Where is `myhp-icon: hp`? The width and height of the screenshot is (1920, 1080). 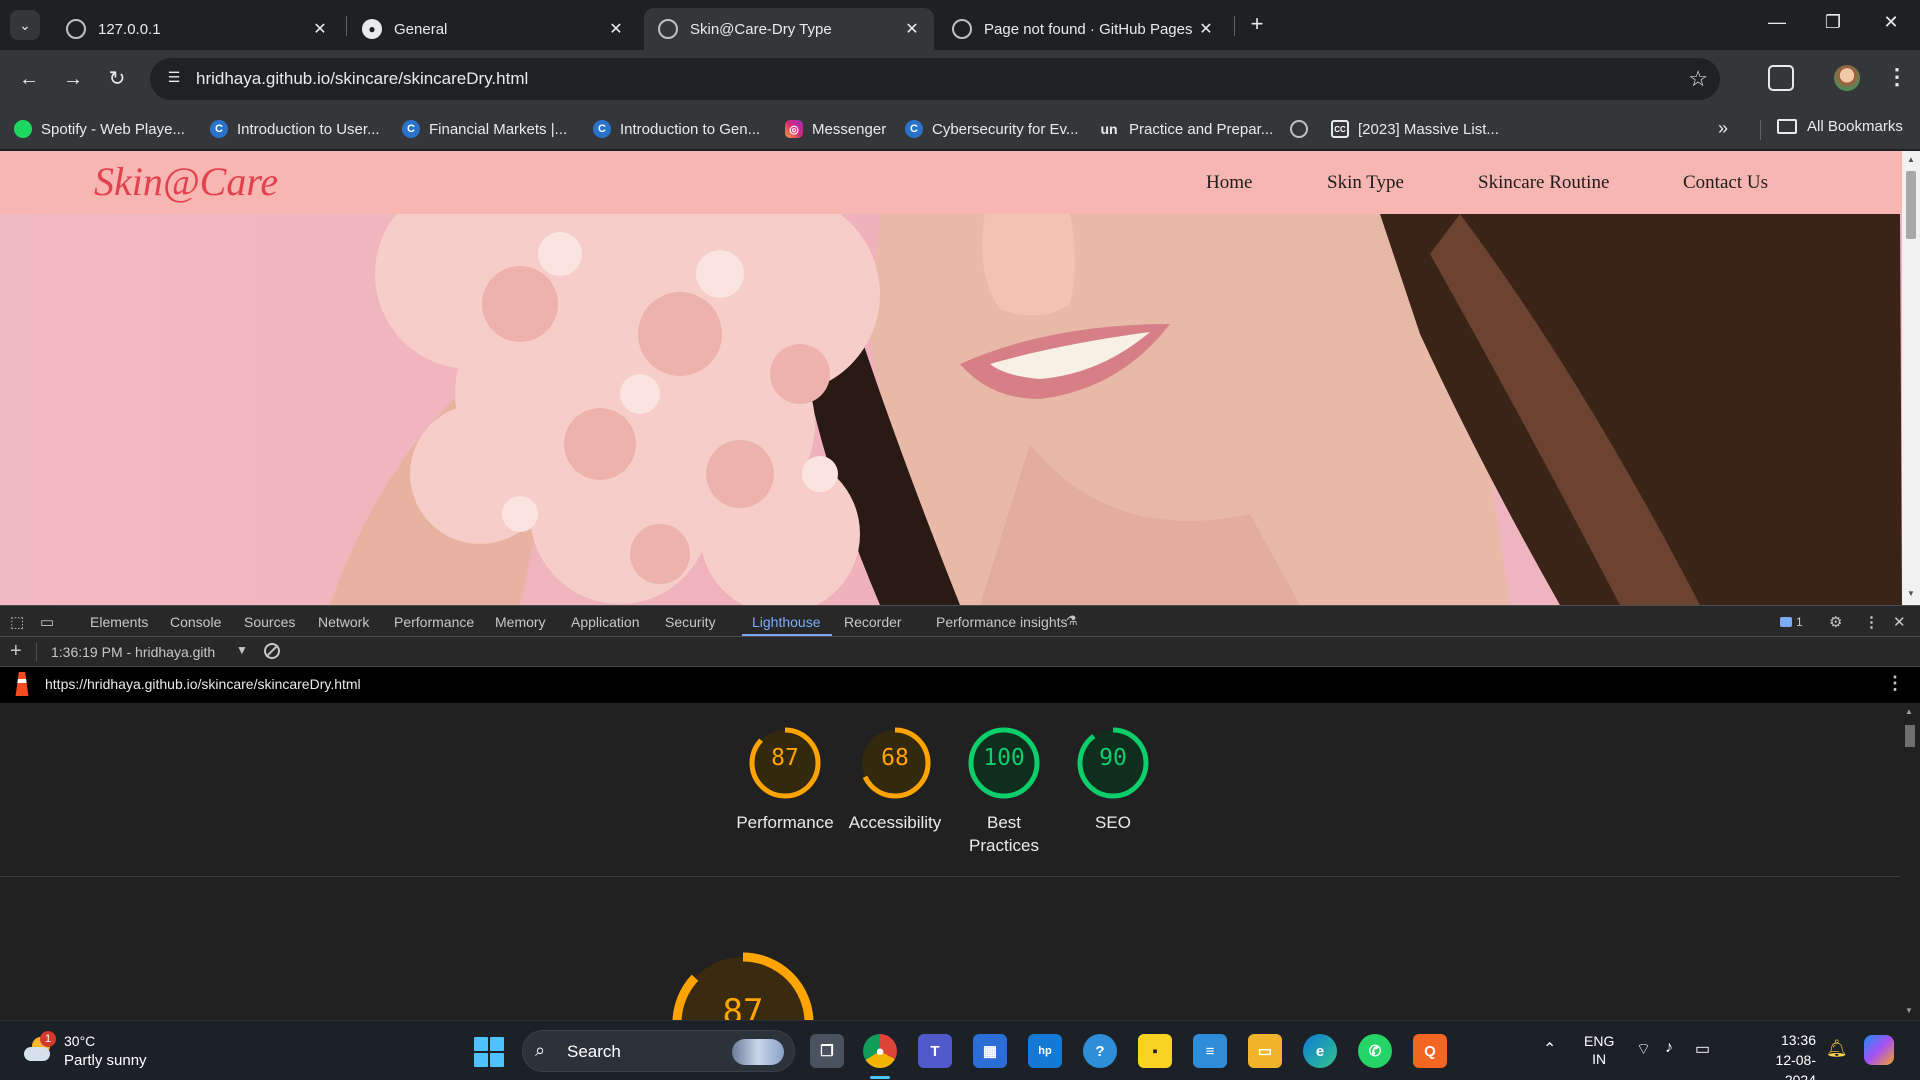
myhp-icon: hp is located at coordinates (1045, 1051).